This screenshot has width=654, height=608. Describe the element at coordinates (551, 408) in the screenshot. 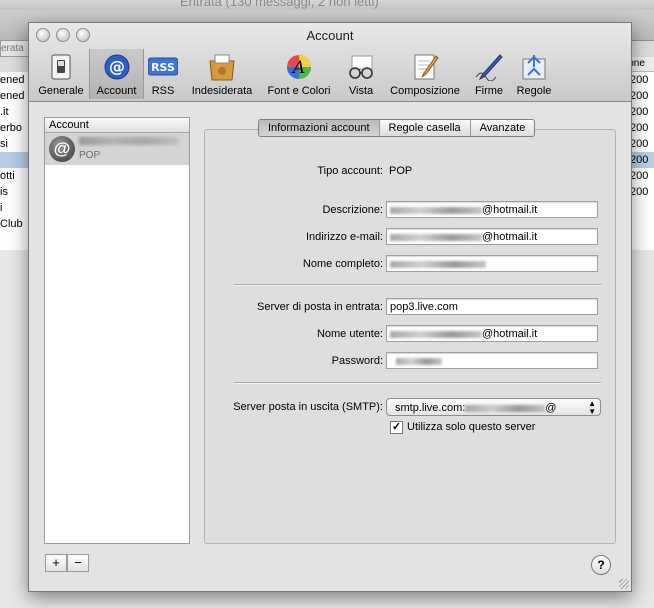

I see `smtp-suffix: @` at that location.